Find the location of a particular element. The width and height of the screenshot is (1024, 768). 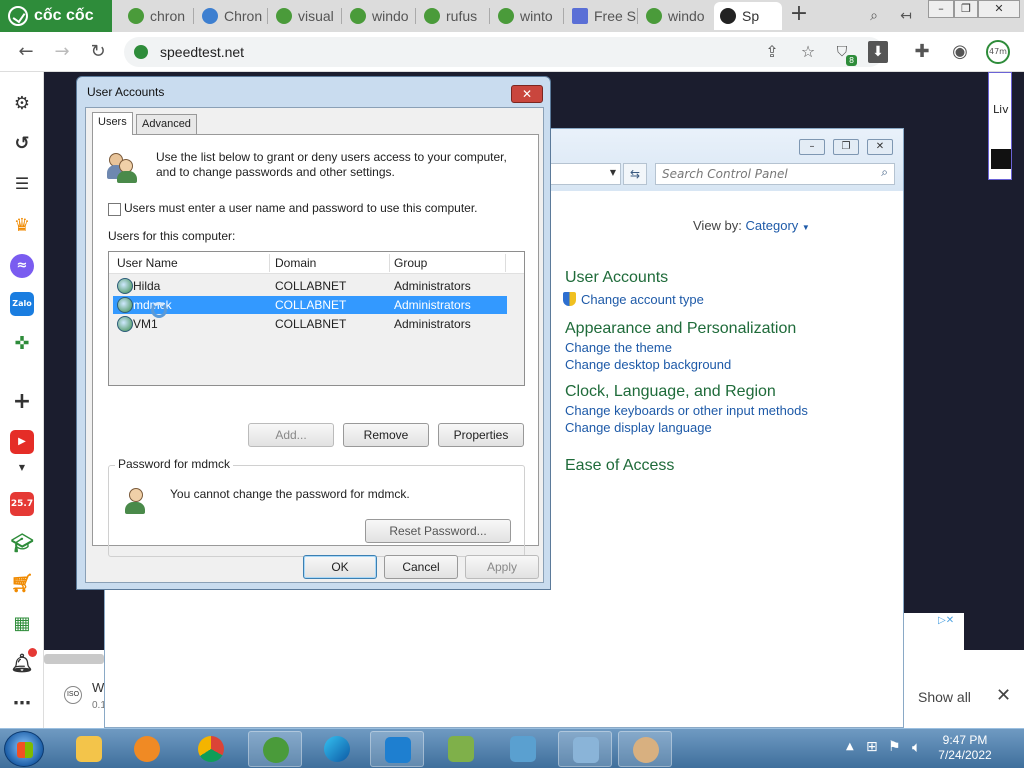

tab-active-speedtest: Sp is located at coordinates (748, 16).